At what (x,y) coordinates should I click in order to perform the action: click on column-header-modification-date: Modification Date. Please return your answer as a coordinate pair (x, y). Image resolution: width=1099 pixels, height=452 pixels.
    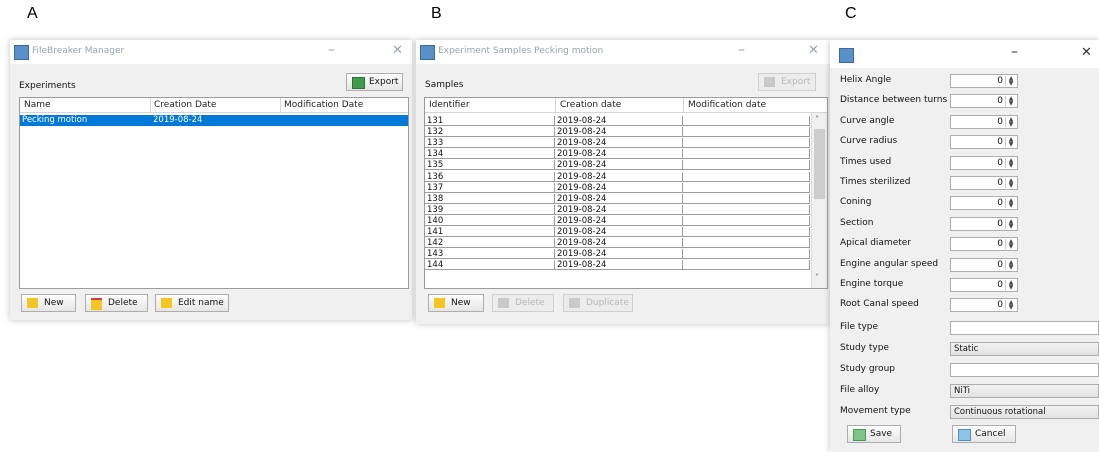
    Looking at the image, I should click on (323, 105).